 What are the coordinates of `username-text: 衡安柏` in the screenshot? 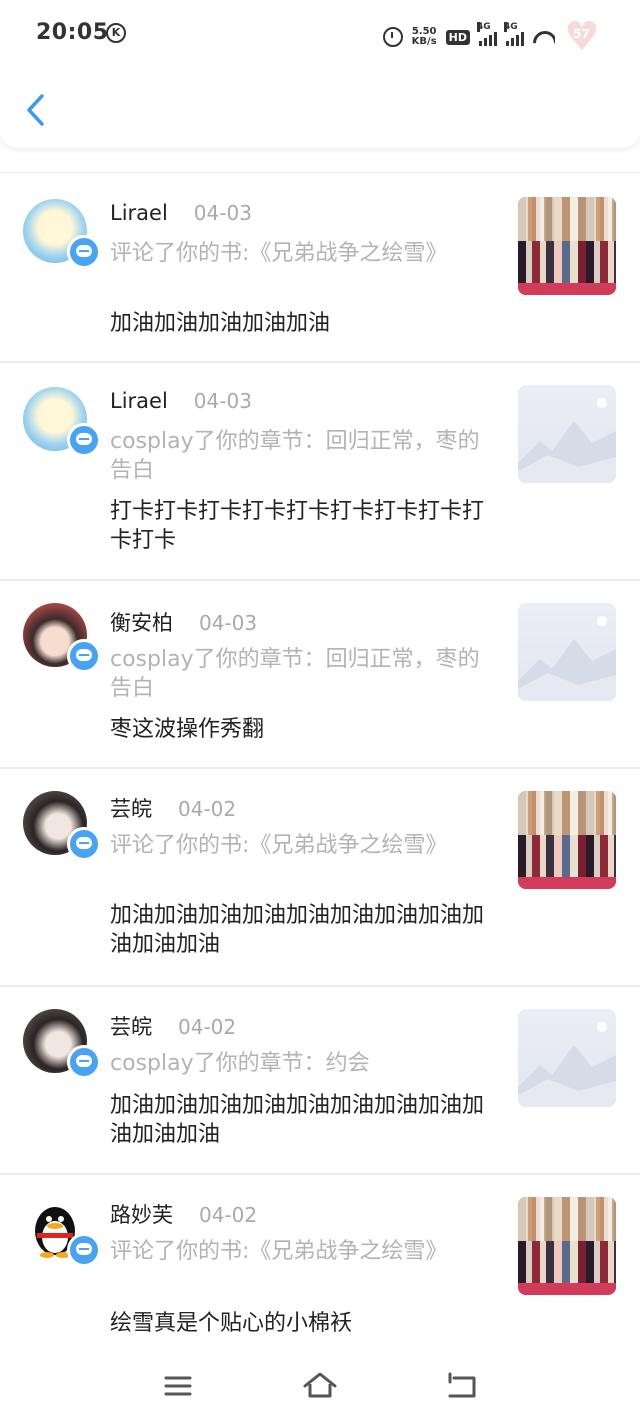 It's located at (141, 623).